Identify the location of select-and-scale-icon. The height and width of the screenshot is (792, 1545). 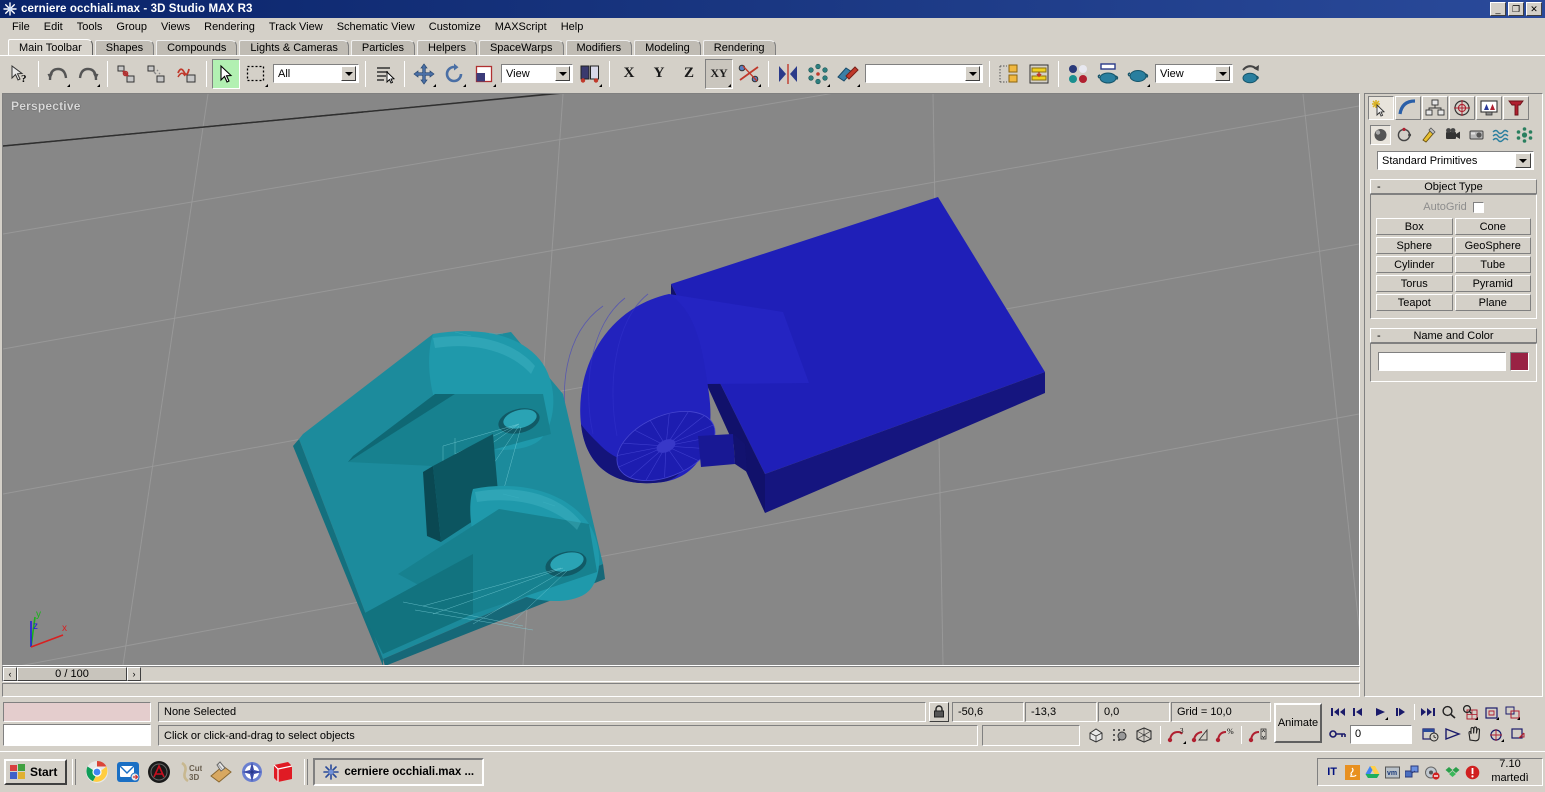
(484, 73).